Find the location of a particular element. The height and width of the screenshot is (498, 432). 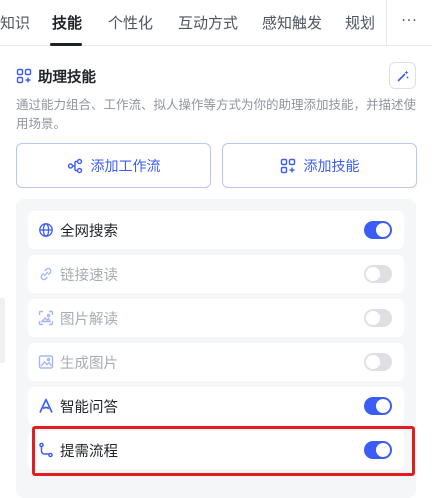

tab-skills: 技能 is located at coordinates (67, 22).